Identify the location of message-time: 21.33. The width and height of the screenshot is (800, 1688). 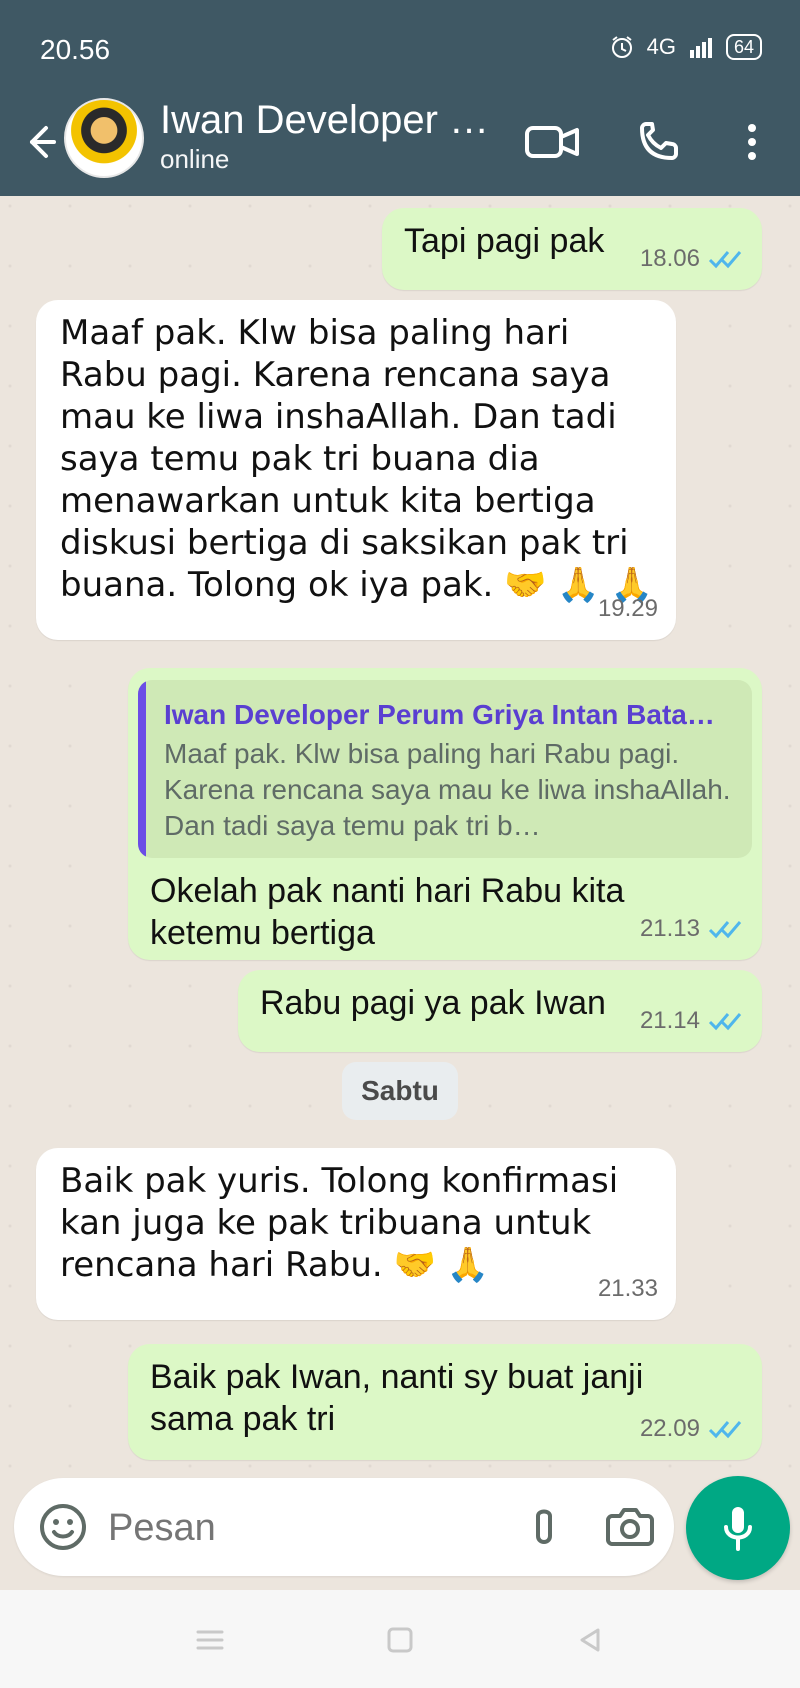
(627, 1288).